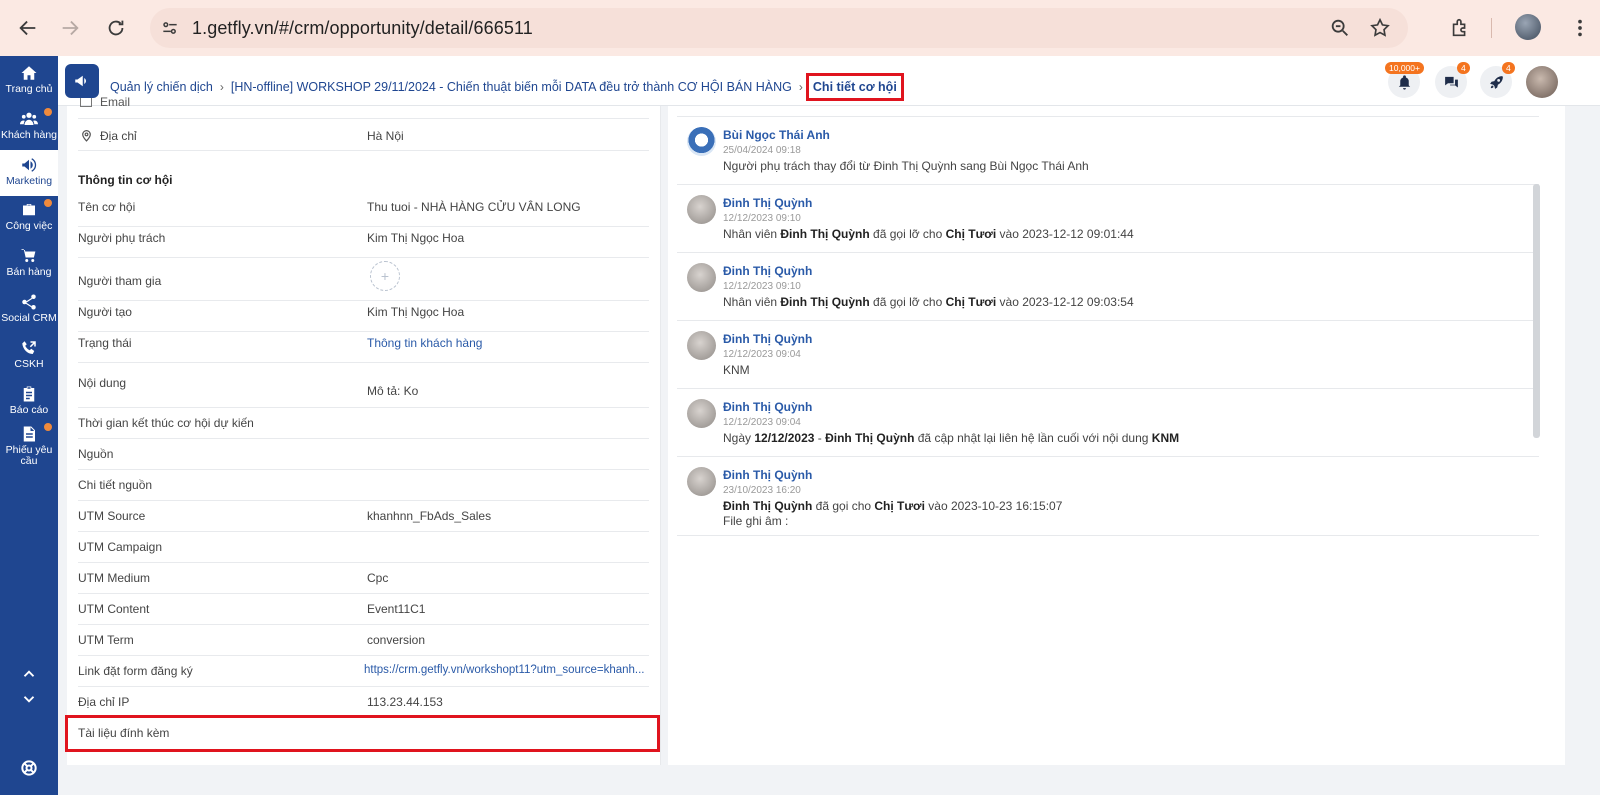 Image resolution: width=1600 pixels, height=795 pixels. What do you see at coordinates (114, 578) in the screenshot?
I see `field-label: UTM Medium` at bounding box center [114, 578].